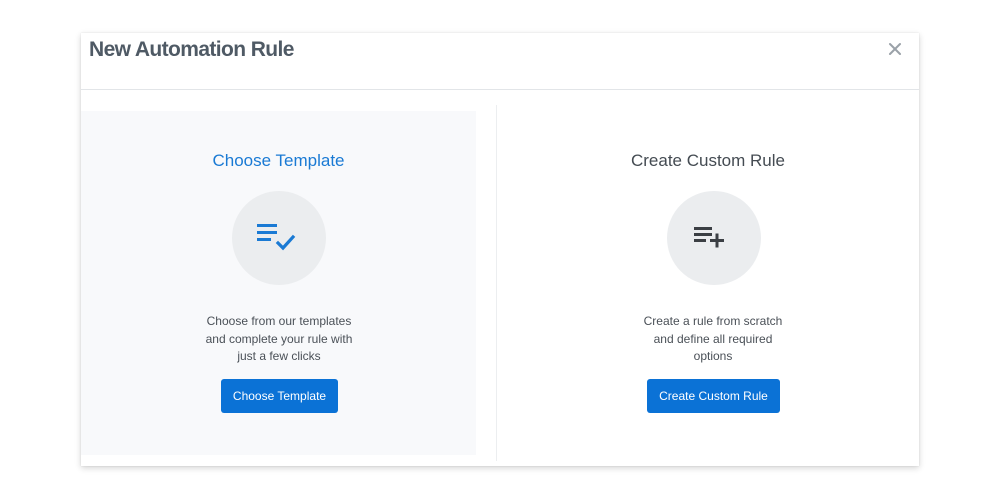 The image size is (1000, 500). I want to click on create-custom-rule-button: Create Custom Rule, so click(713, 396).